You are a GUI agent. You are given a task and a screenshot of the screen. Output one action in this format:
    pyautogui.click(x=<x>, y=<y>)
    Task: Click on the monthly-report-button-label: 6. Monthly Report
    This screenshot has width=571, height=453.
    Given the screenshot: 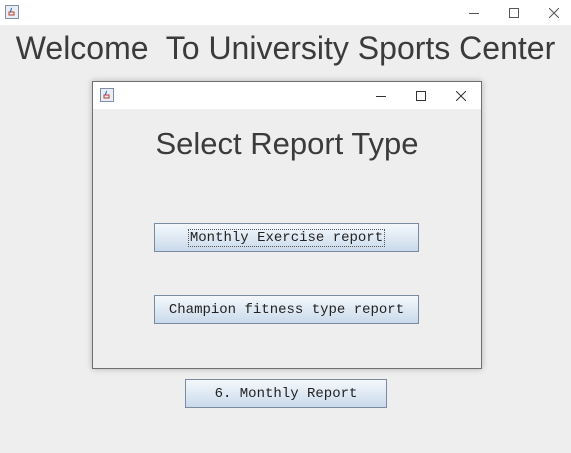 What is the action you would take?
    pyautogui.click(x=286, y=393)
    